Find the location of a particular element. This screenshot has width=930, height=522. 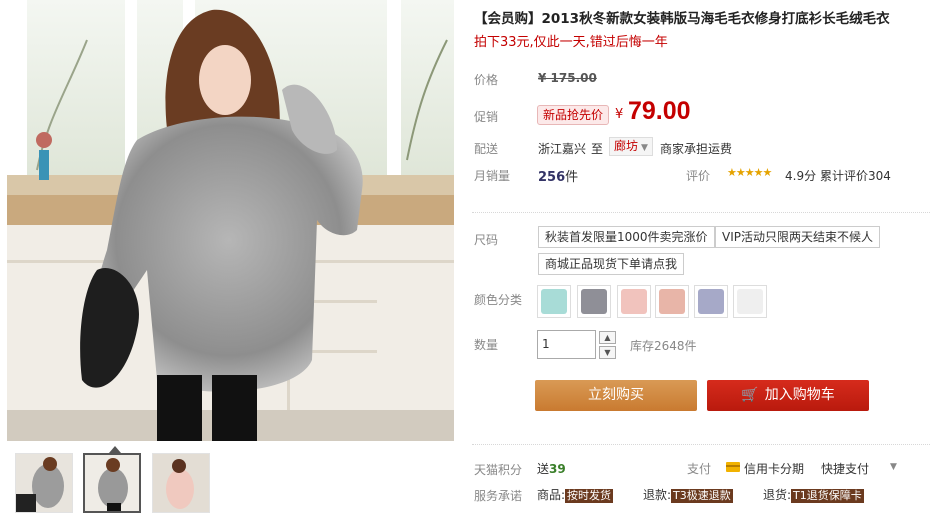

destination-select: 廊坊 ▼ is located at coordinates (631, 146).